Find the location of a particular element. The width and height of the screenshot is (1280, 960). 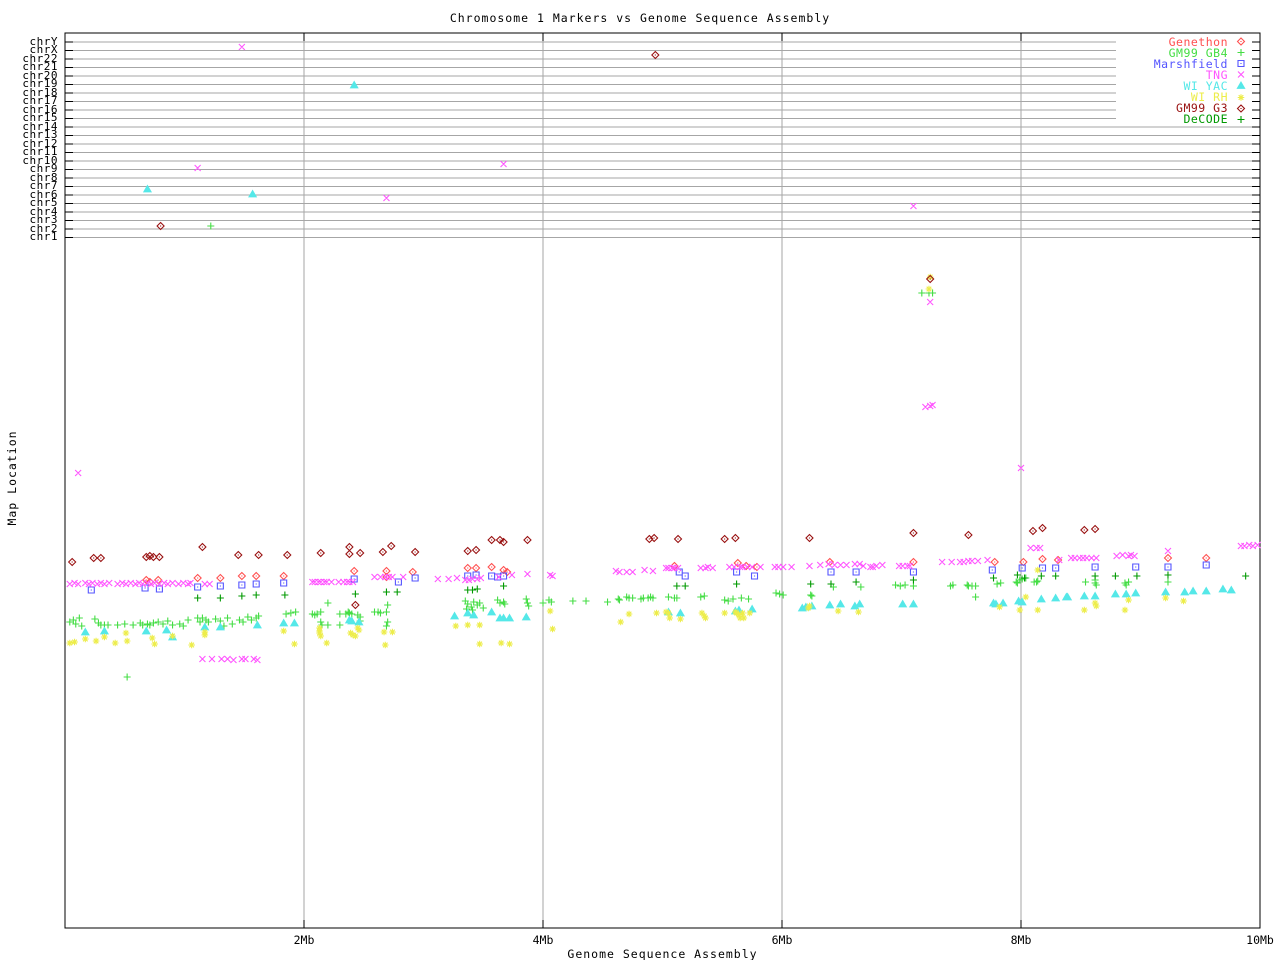

y-tick-label-chr1: chr1 is located at coordinates (43, 237).